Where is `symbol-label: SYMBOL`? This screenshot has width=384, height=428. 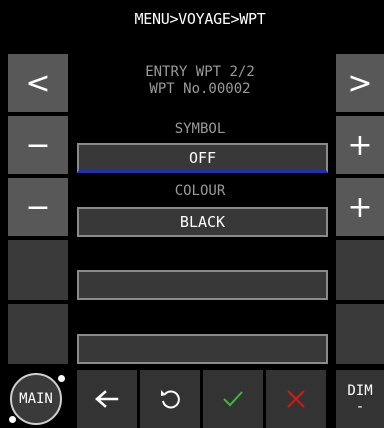
symbol-label: SYMBOL is located at coordinates (200, 129).